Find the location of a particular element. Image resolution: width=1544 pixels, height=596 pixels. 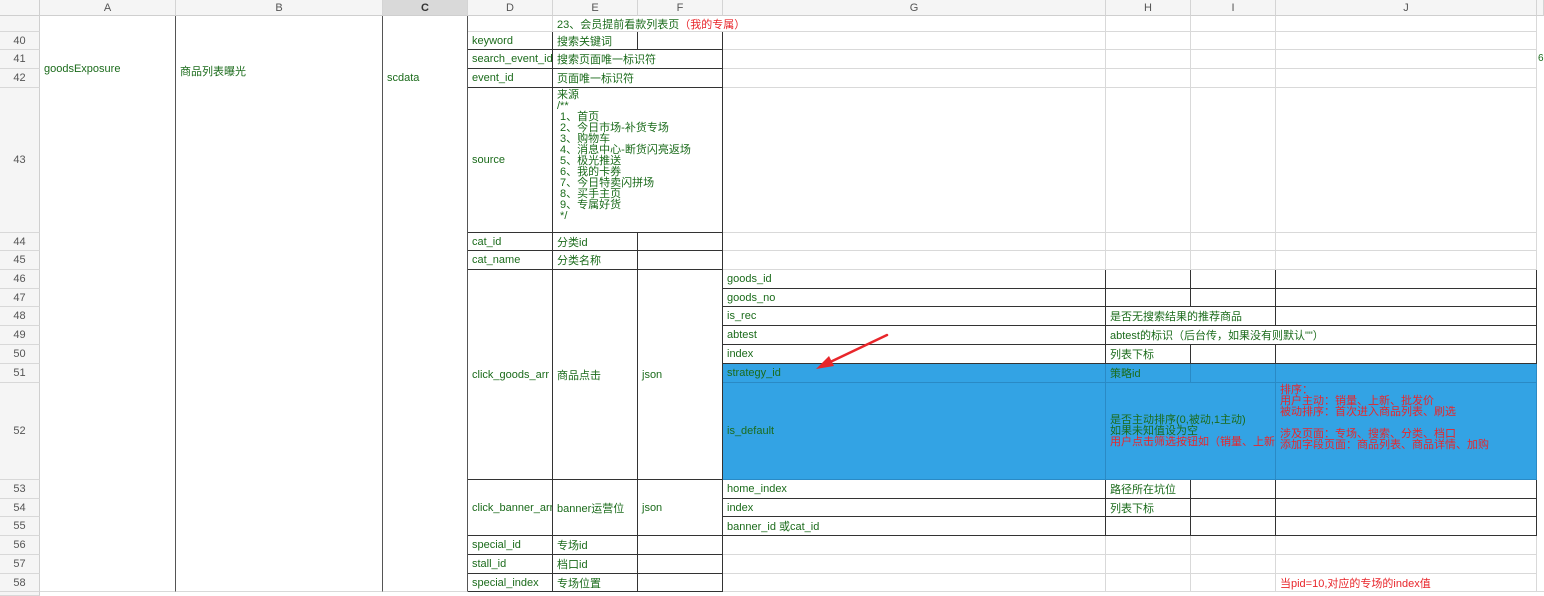

cell-cat-id: cat_id is located at coordinates (510, 242).